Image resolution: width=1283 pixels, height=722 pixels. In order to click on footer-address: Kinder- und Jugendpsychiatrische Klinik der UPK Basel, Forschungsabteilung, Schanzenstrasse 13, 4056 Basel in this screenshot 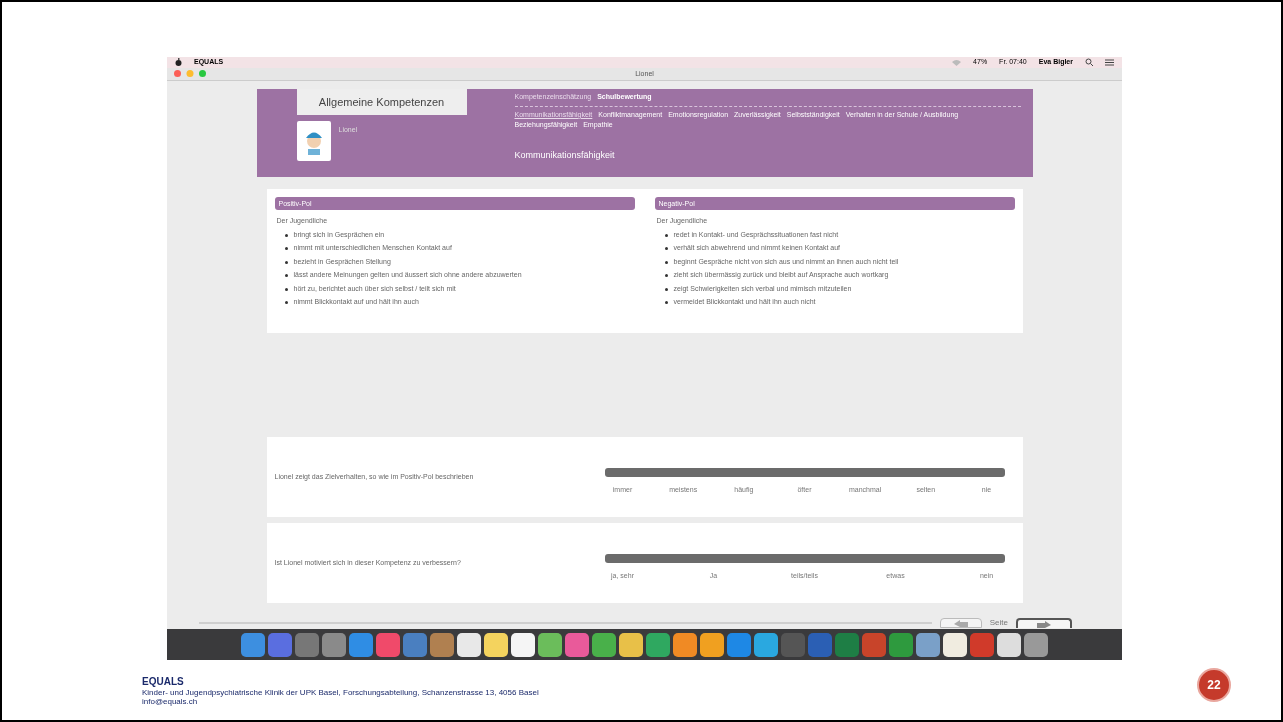, I will do `click(340, 692)`.